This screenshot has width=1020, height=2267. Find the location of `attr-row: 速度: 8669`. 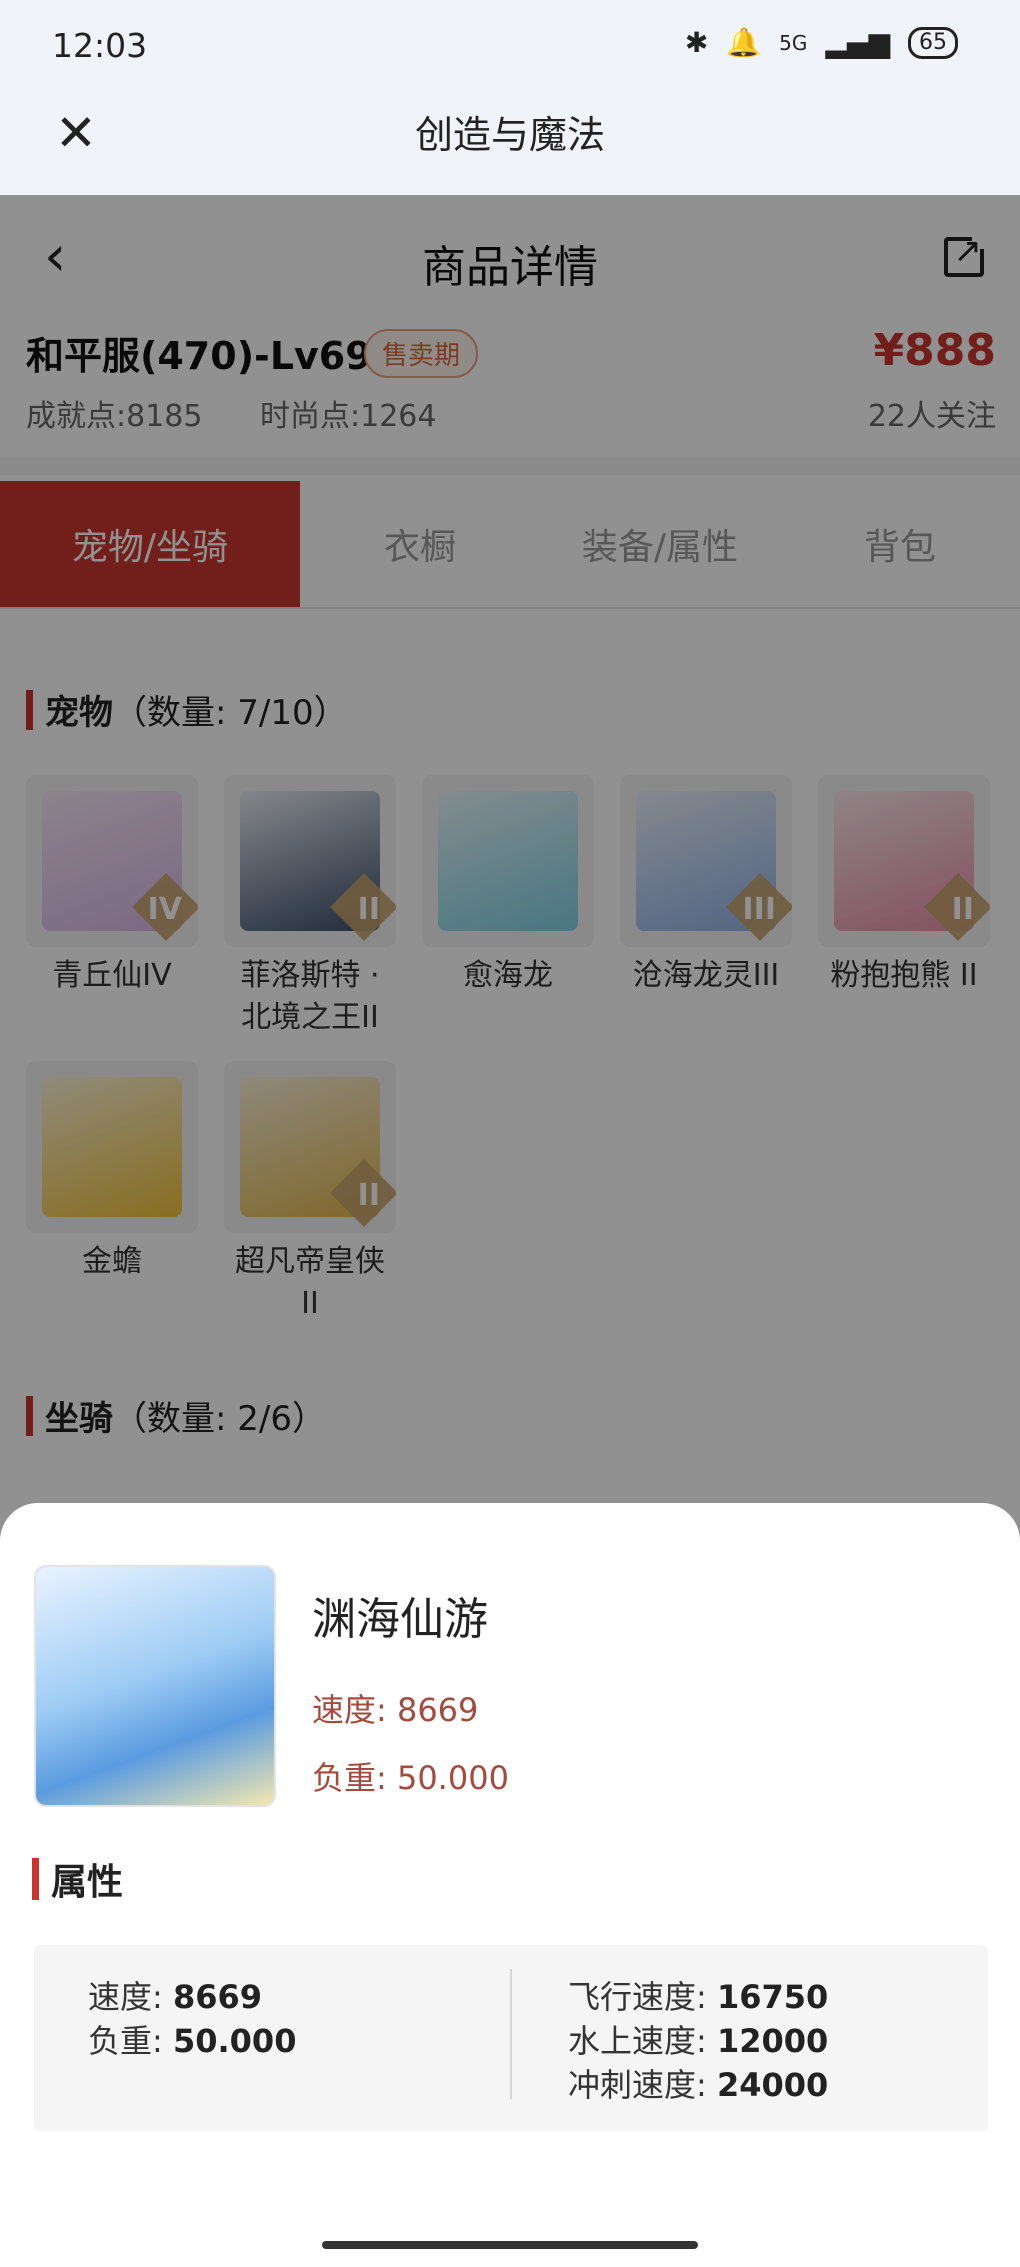

attr-row: 速度: 8669 is located at coordinates (192, 1997).